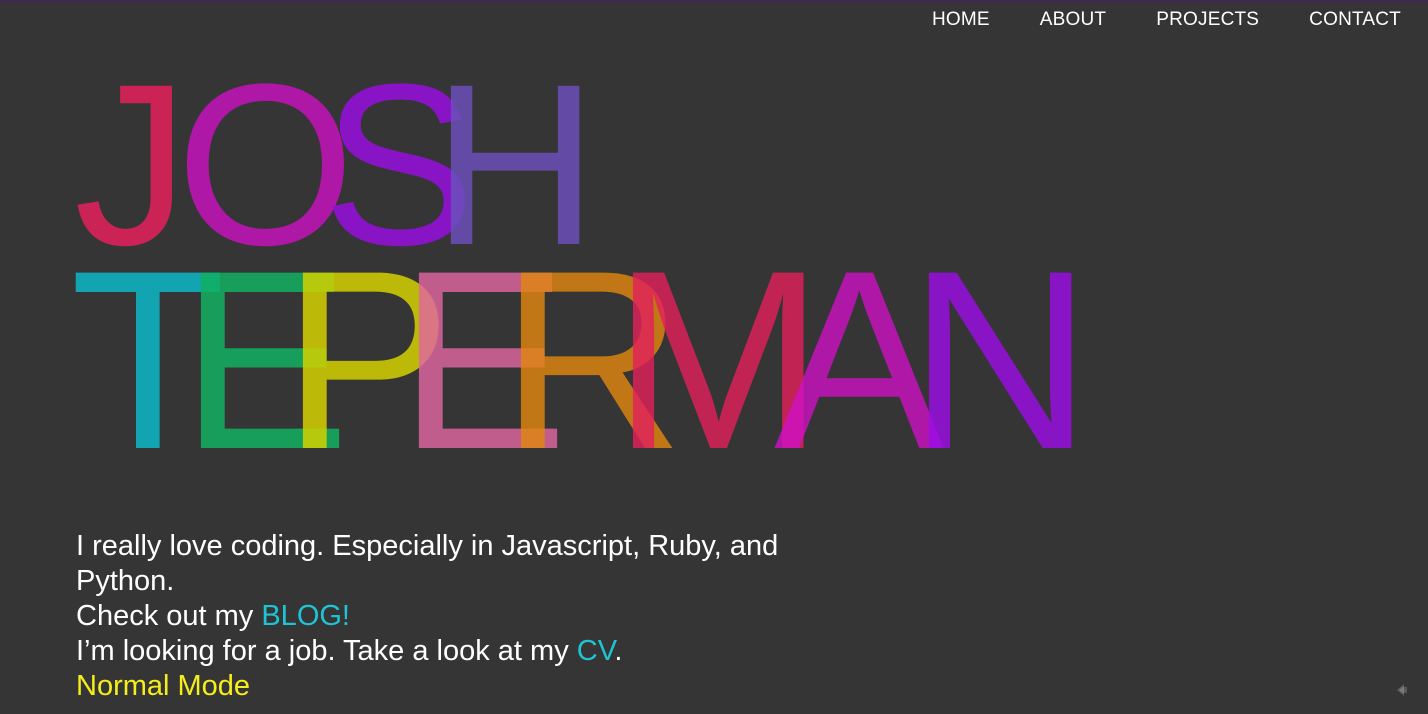 The height and width of the screenshot is (714, 1428). Describe the element at coordinates (456, 686) in the screenshot. I see `mode-toggle-row: Normal Mode` at that location.